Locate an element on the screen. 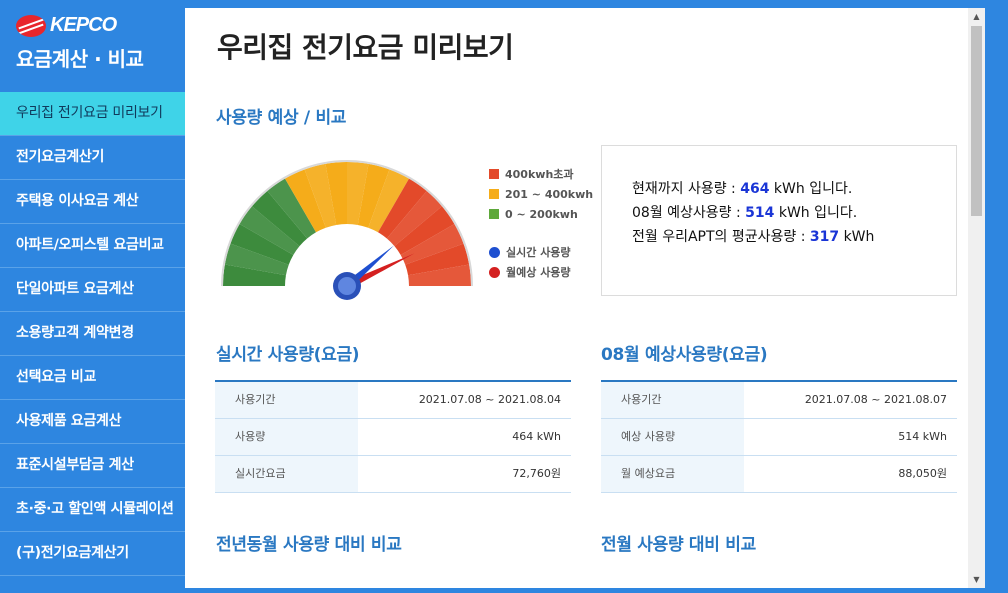  sidebar-item-optional-rate: 선택요금 비교 is located at coordinates (92, 378).